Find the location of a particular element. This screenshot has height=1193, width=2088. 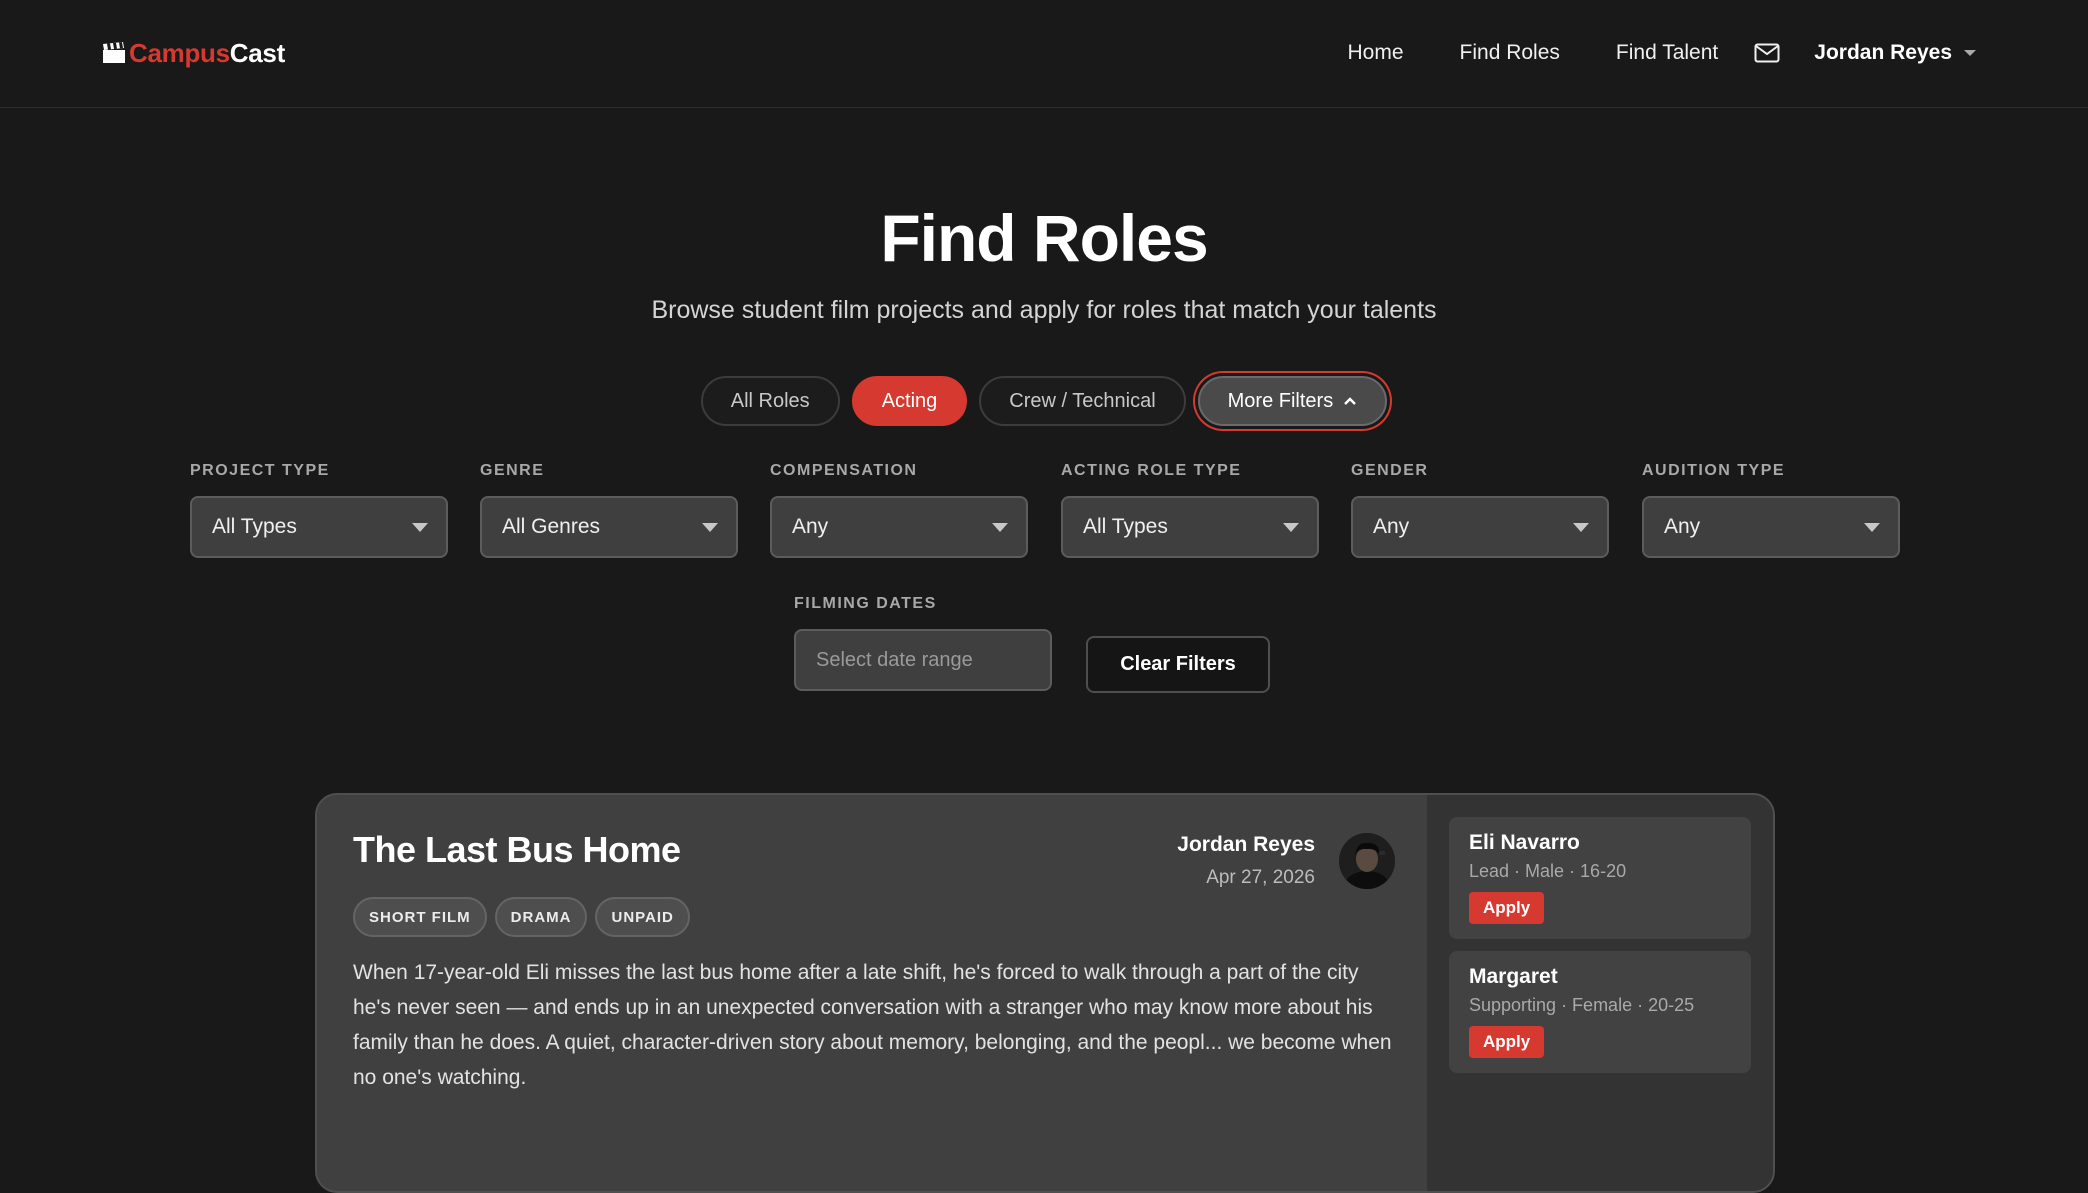

clear-filters-button: Clear Filters is located at coordinates (1178, 664).